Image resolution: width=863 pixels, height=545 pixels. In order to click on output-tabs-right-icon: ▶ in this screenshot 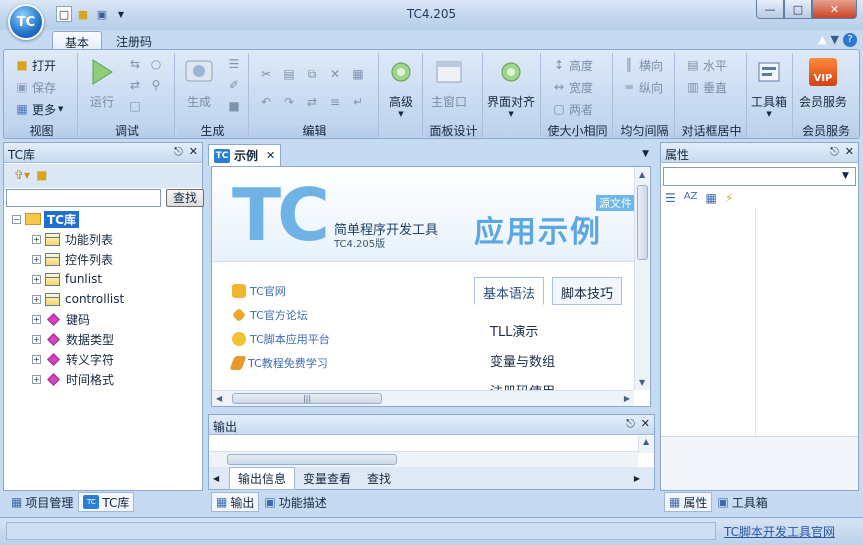, I will do `click(637, 478)`.